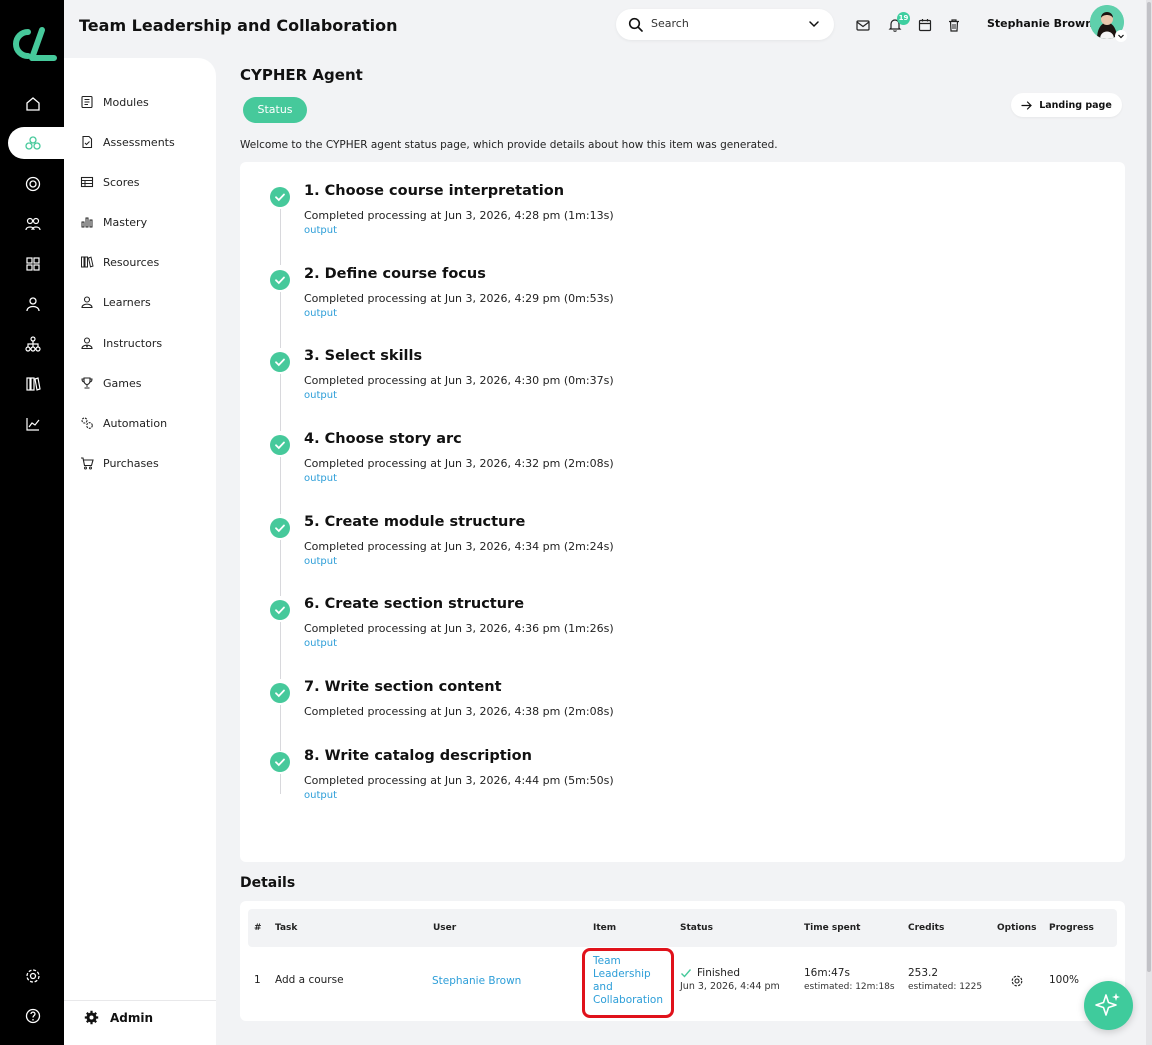 This screenshot has height=1045, width=1152. Describe the element at coordinates (418, 756) in the screenshot. I see `step-title: 8. Write catalog description` at that location.